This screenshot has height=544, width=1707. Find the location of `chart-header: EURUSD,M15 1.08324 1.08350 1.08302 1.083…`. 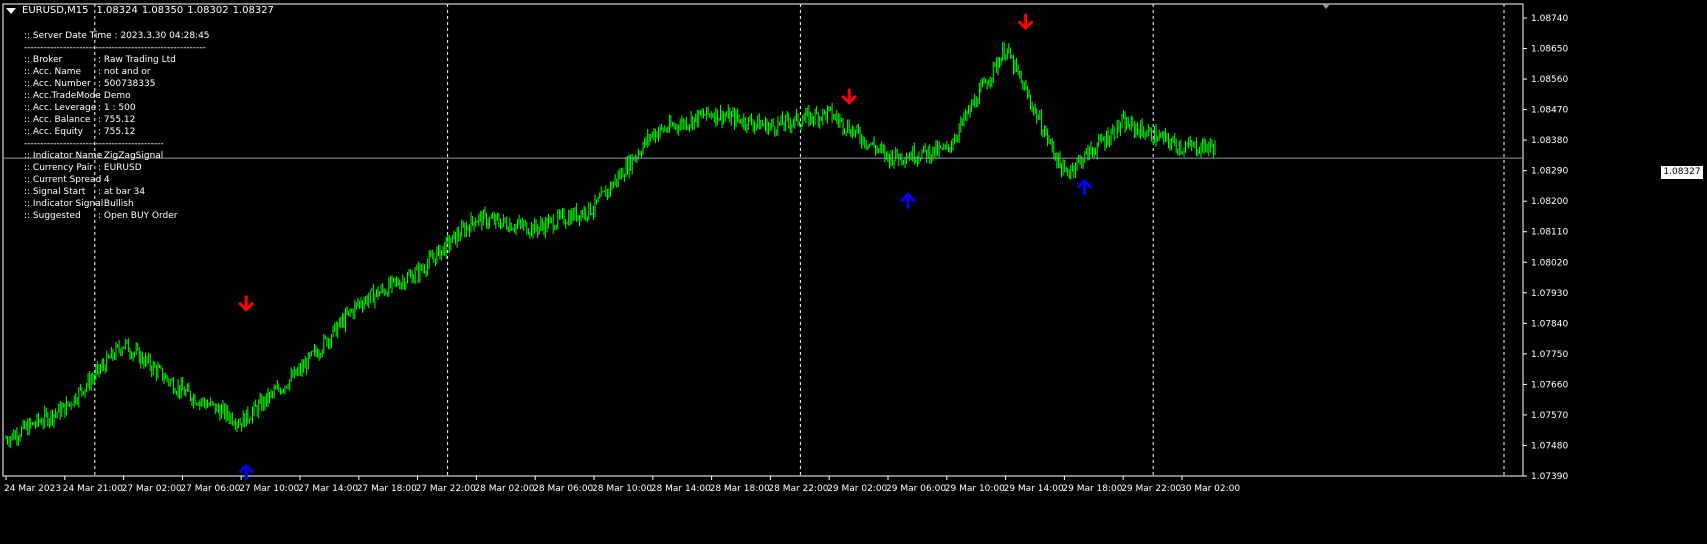

chart-header: EURUSD,M15 1.08324 1.08350 1.08302 1.083… is located at coordinates (140, 10).